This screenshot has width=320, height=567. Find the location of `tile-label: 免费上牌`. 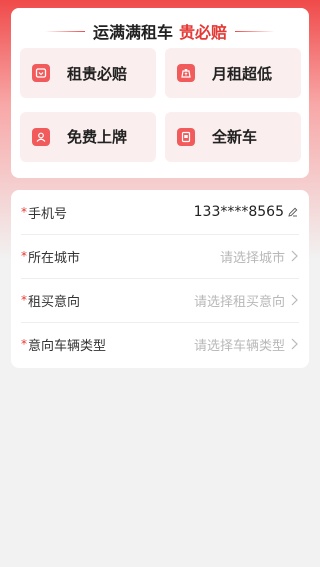

tile-label: 免费上牌 is located at coordinates (97, 137).